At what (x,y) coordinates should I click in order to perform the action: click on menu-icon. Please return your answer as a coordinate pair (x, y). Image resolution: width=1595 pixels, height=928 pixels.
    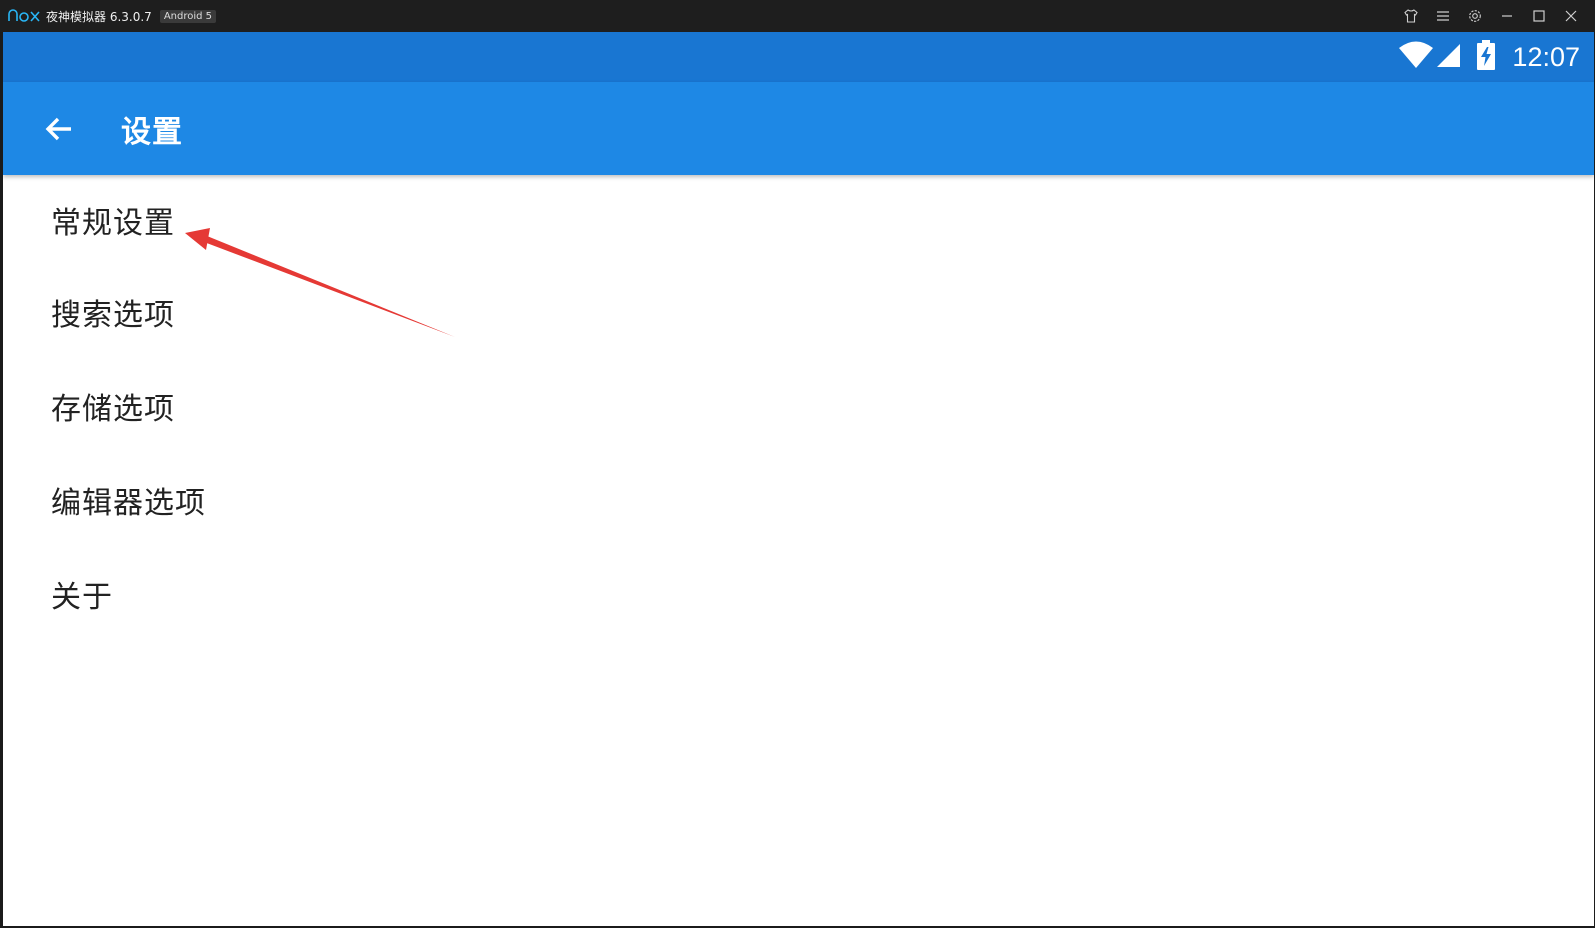
    Looking at the image, I should click on (1443, 16).